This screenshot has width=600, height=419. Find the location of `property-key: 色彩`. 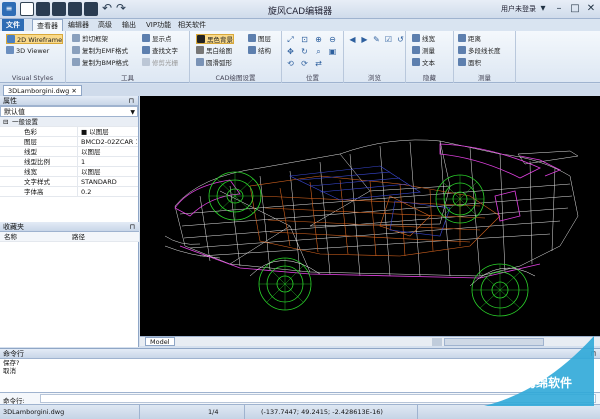

property-key: 色彩 is located at coordinates (30, 132).